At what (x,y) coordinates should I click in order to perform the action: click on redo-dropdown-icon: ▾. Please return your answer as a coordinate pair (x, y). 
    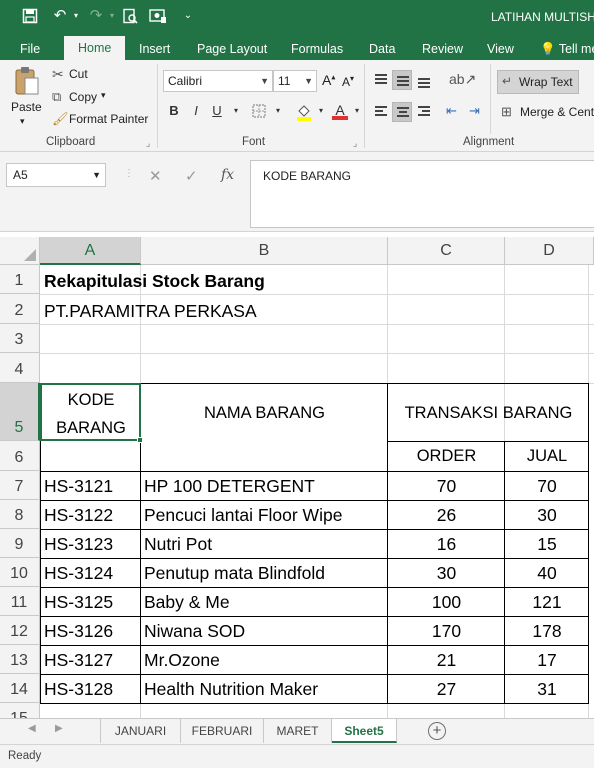
    Looking at the image, I should click on (112, 16).